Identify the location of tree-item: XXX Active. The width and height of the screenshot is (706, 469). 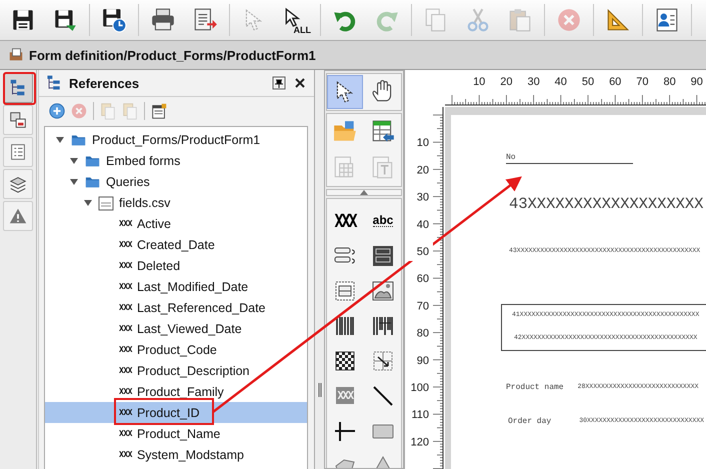
(176, 223).